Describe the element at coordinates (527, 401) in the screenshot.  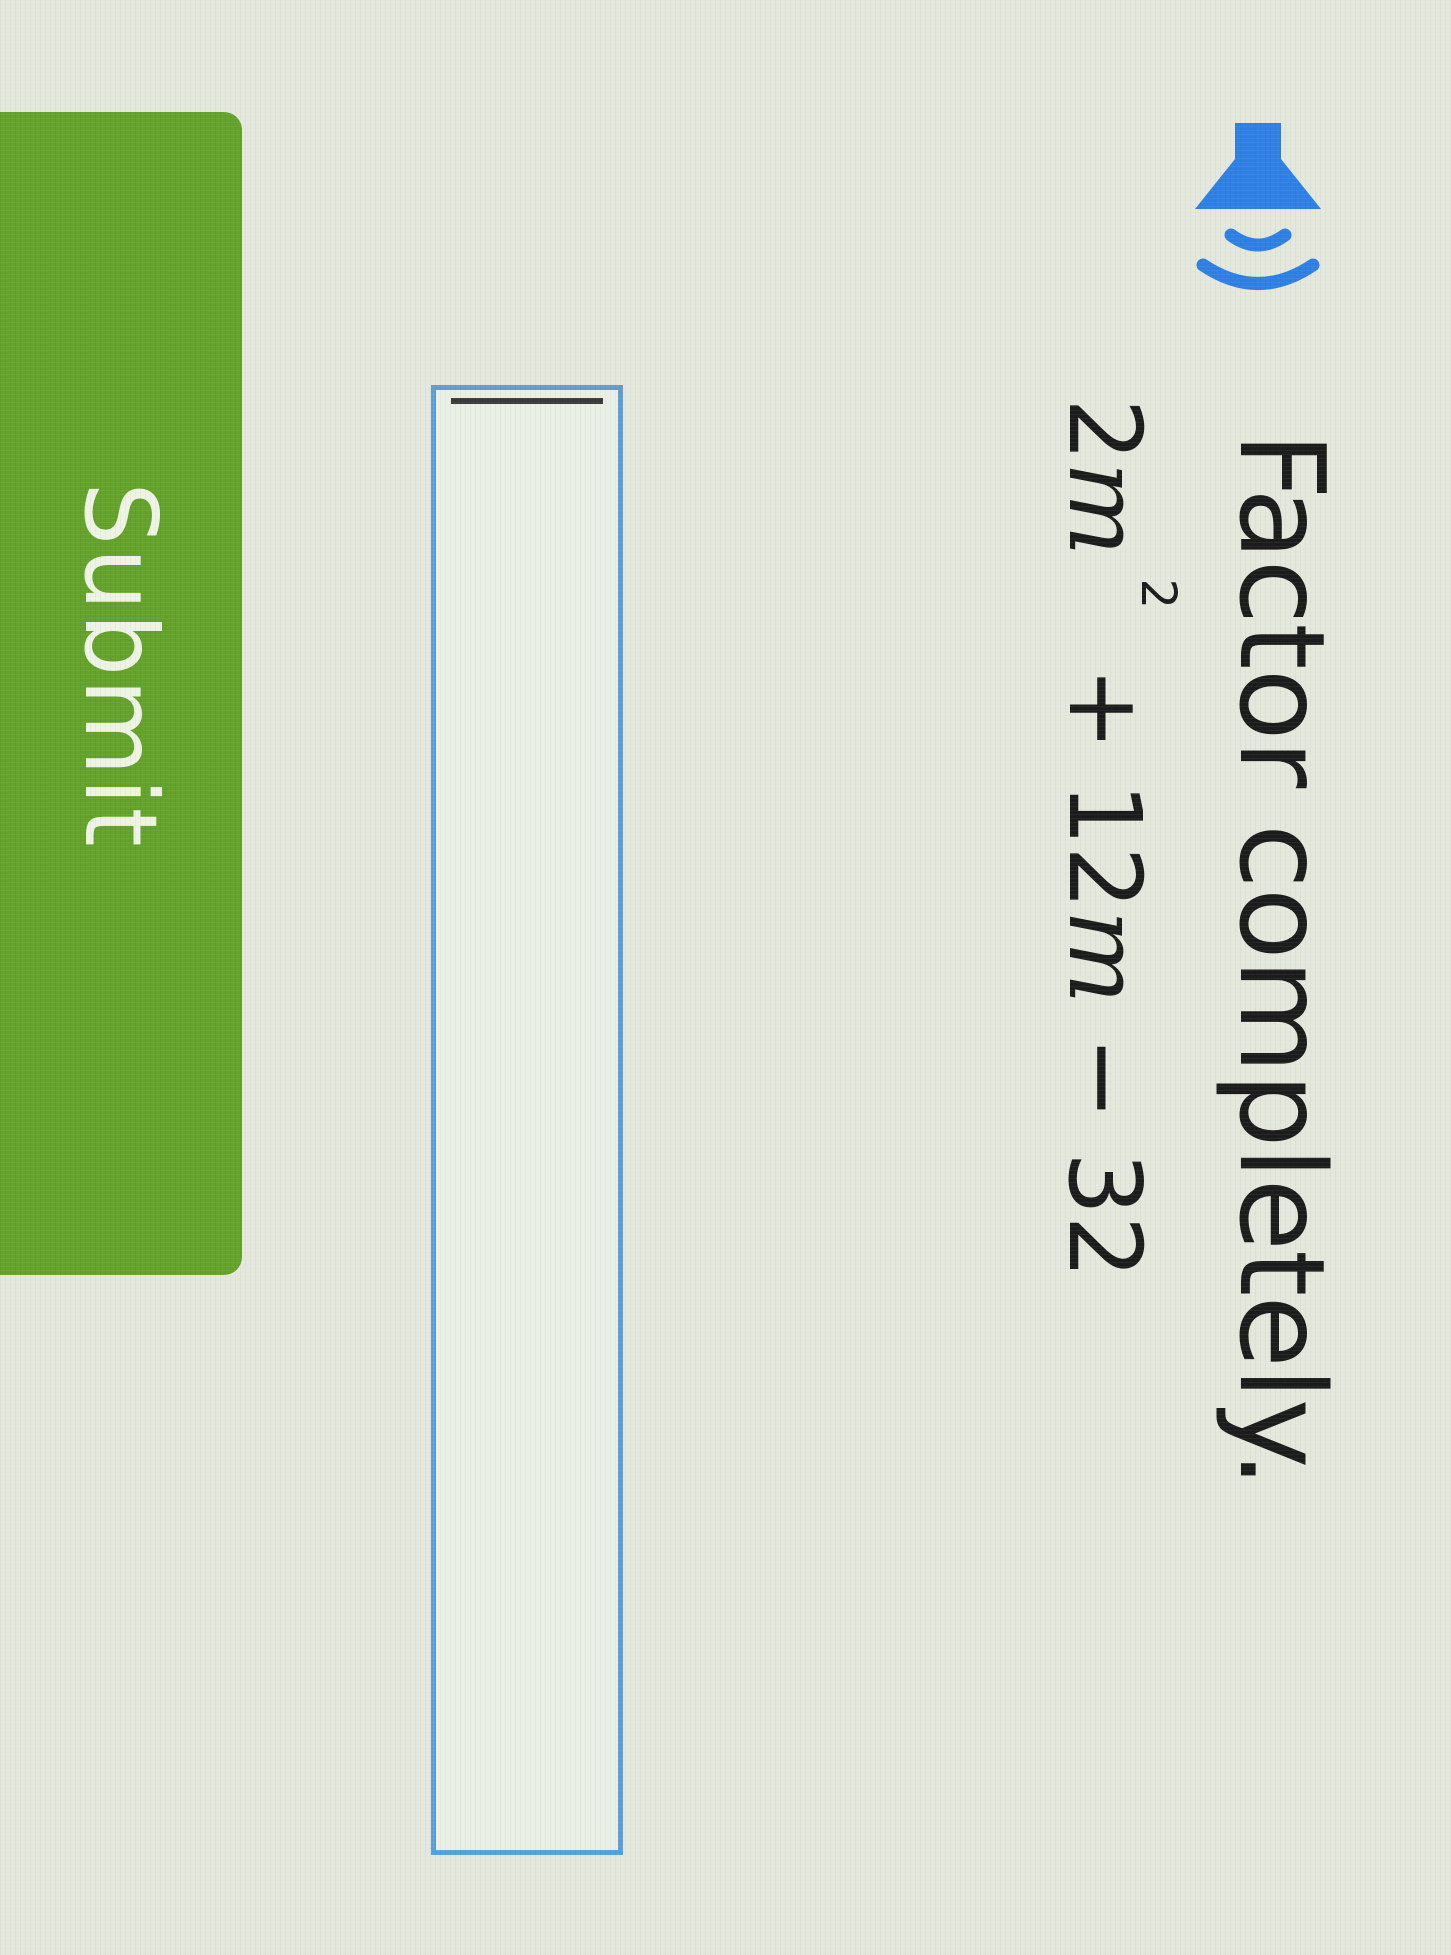
I see `text-cursor` at that location.